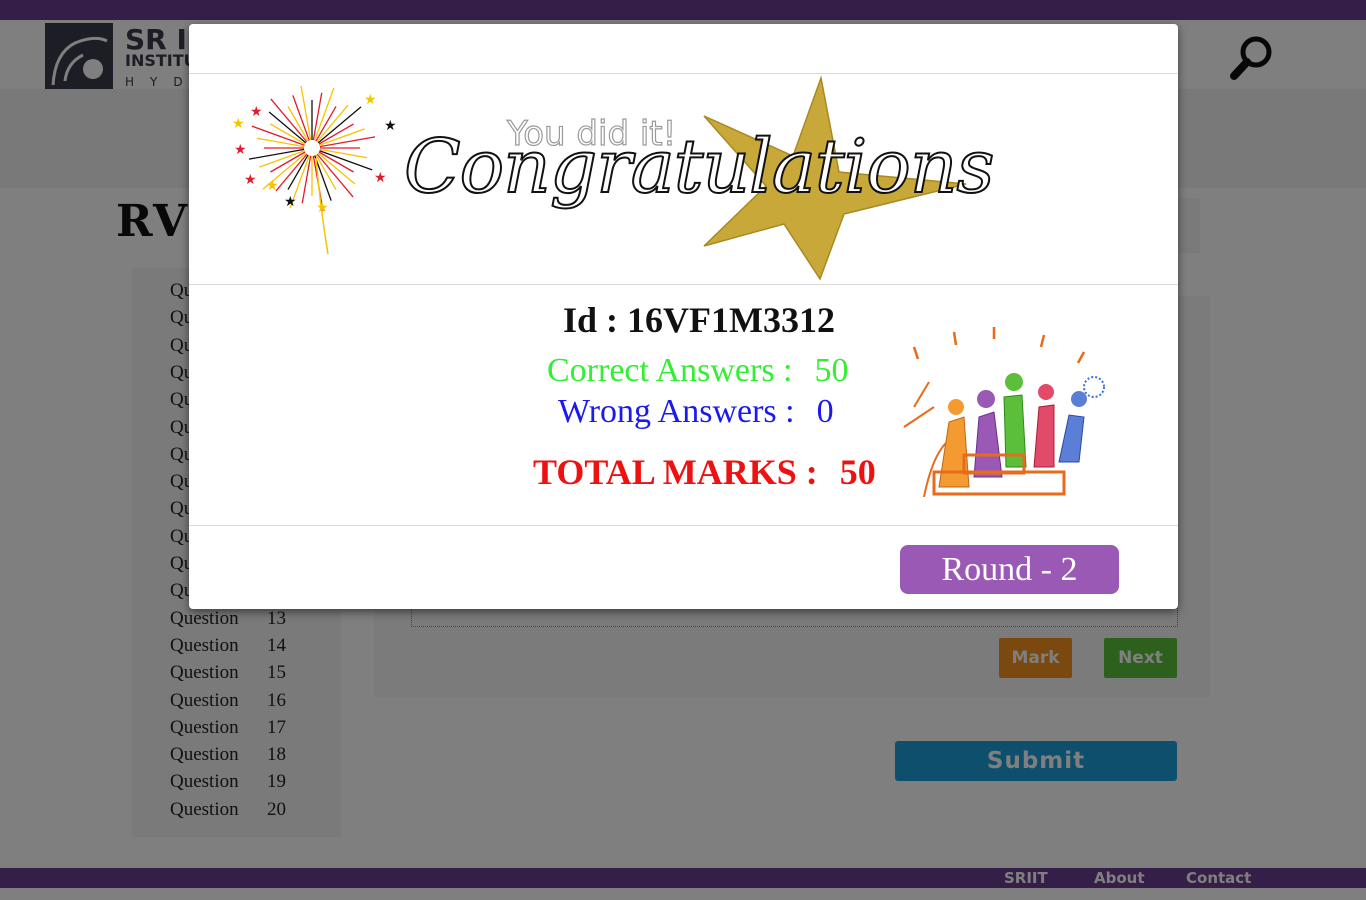 The height and width of the screenshot is (900, 1366). I want to click on correct-answers: Correct Answers : 50, so click(698, 371).